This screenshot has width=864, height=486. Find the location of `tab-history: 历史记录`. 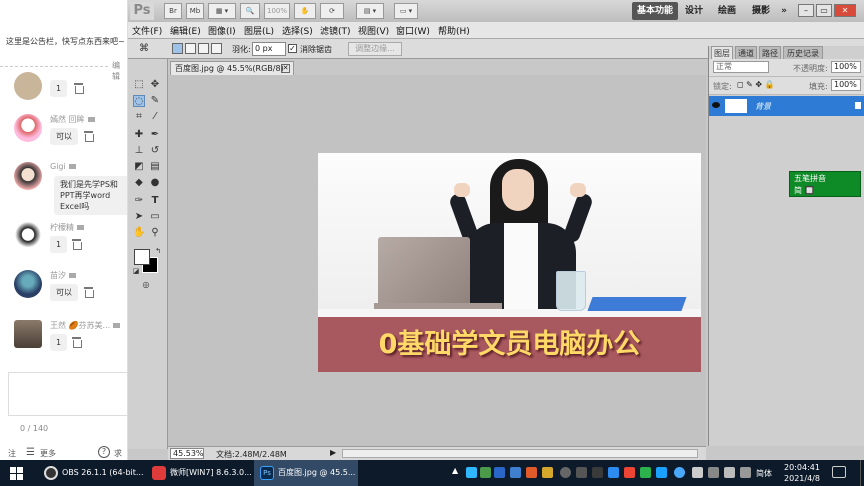

tab-history: 历史记录 is located at coordinates (803, 52).